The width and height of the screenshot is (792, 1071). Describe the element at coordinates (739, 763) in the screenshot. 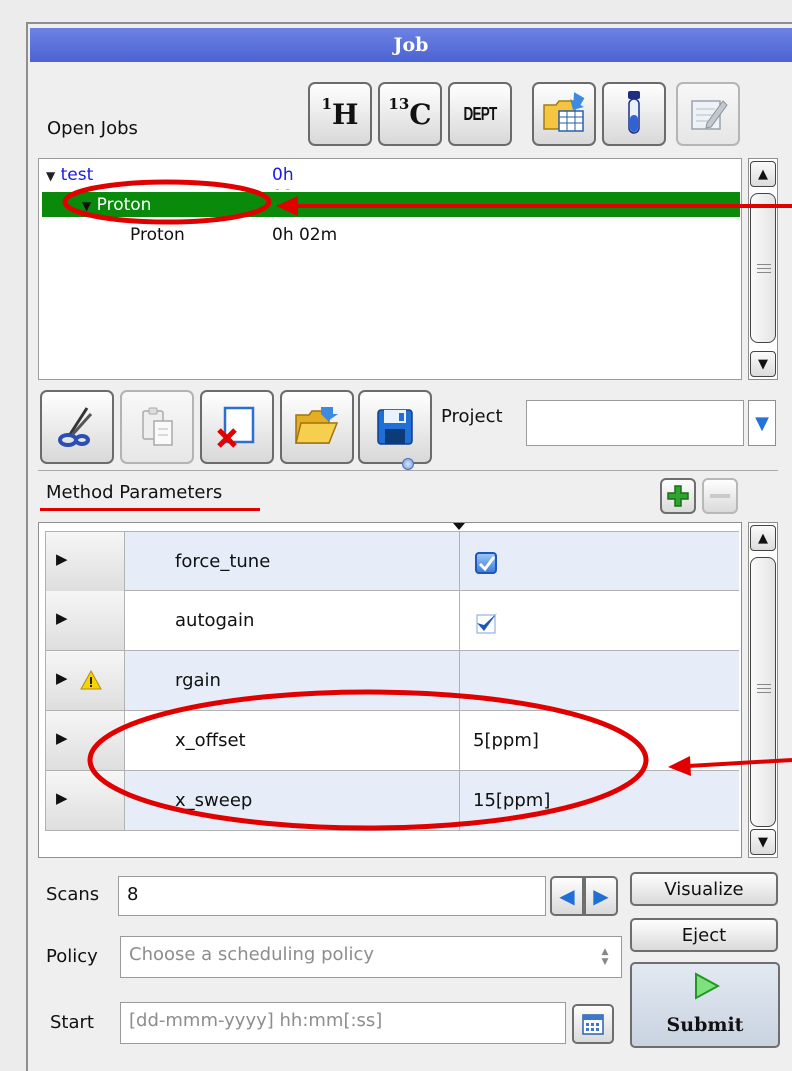

I see `annotation-arrow-line` at that location.